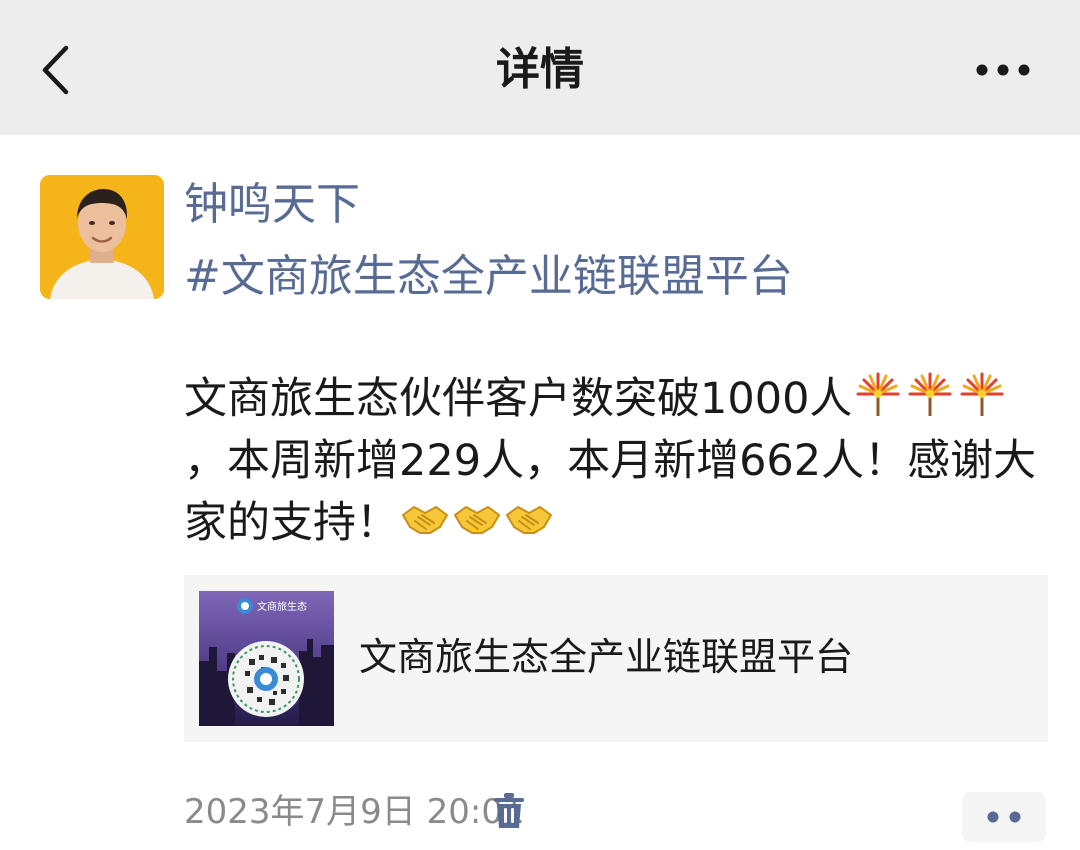 This screenshot has height=850, width=1080. I want to click on trash-icon, so click(509, 810).